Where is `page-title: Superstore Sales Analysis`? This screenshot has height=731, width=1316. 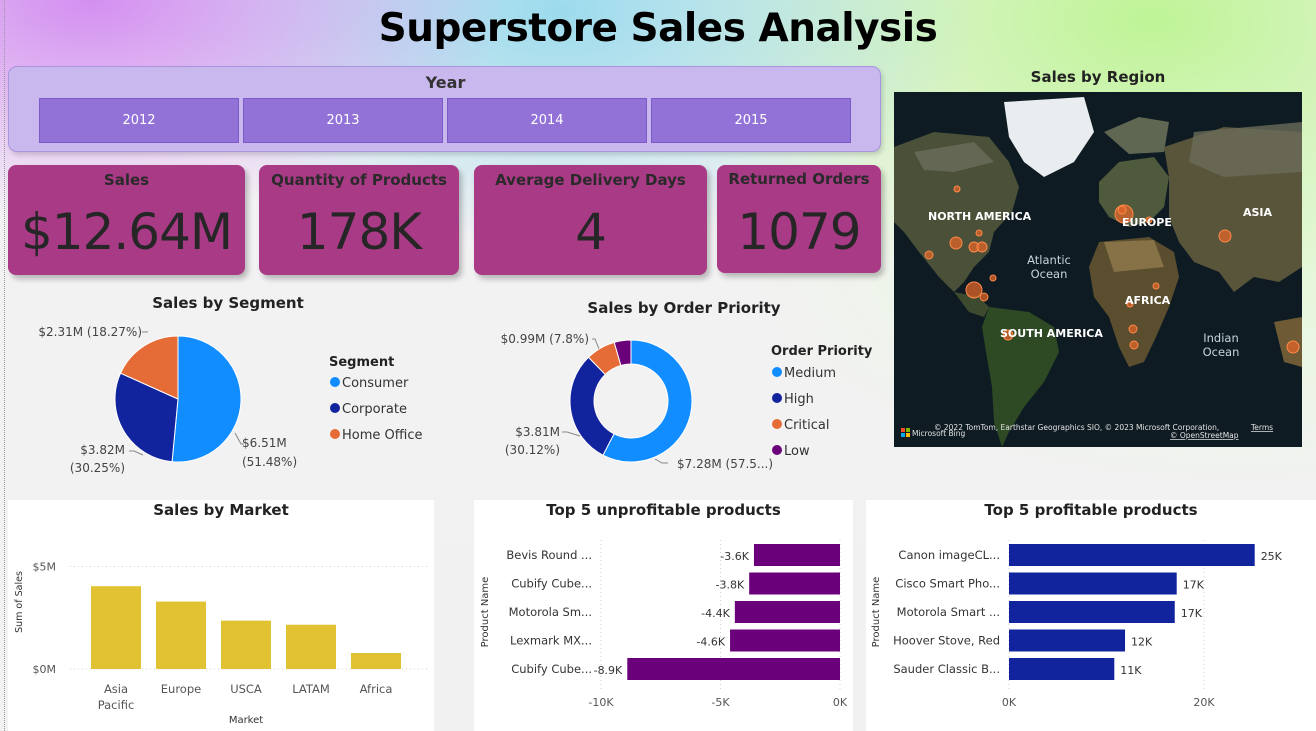 page-title: Superstore Sales Analysis is located at coordinates (658, 28).